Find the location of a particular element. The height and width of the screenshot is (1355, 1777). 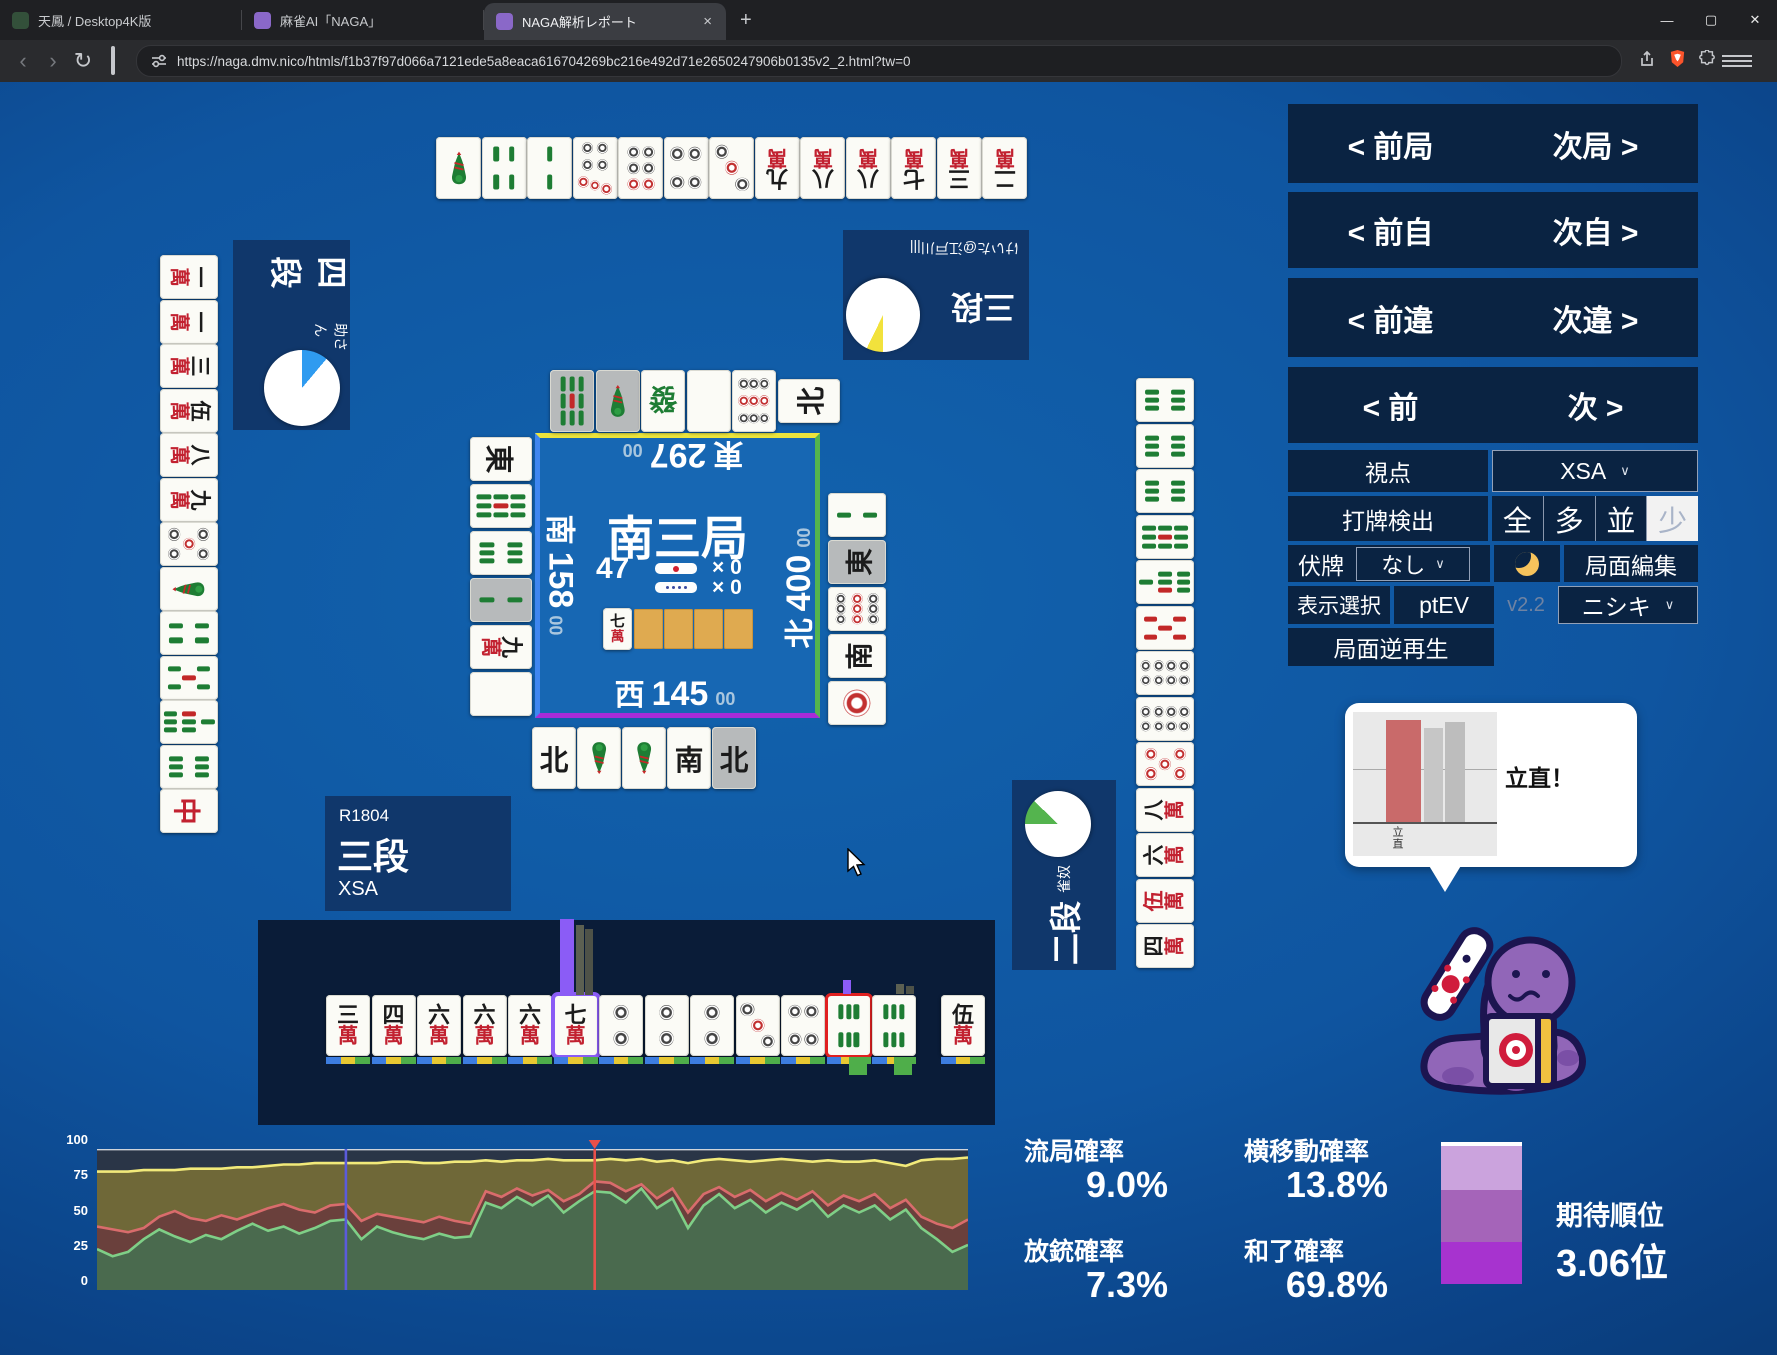

share-icon is located at coordinates (1647, 61).